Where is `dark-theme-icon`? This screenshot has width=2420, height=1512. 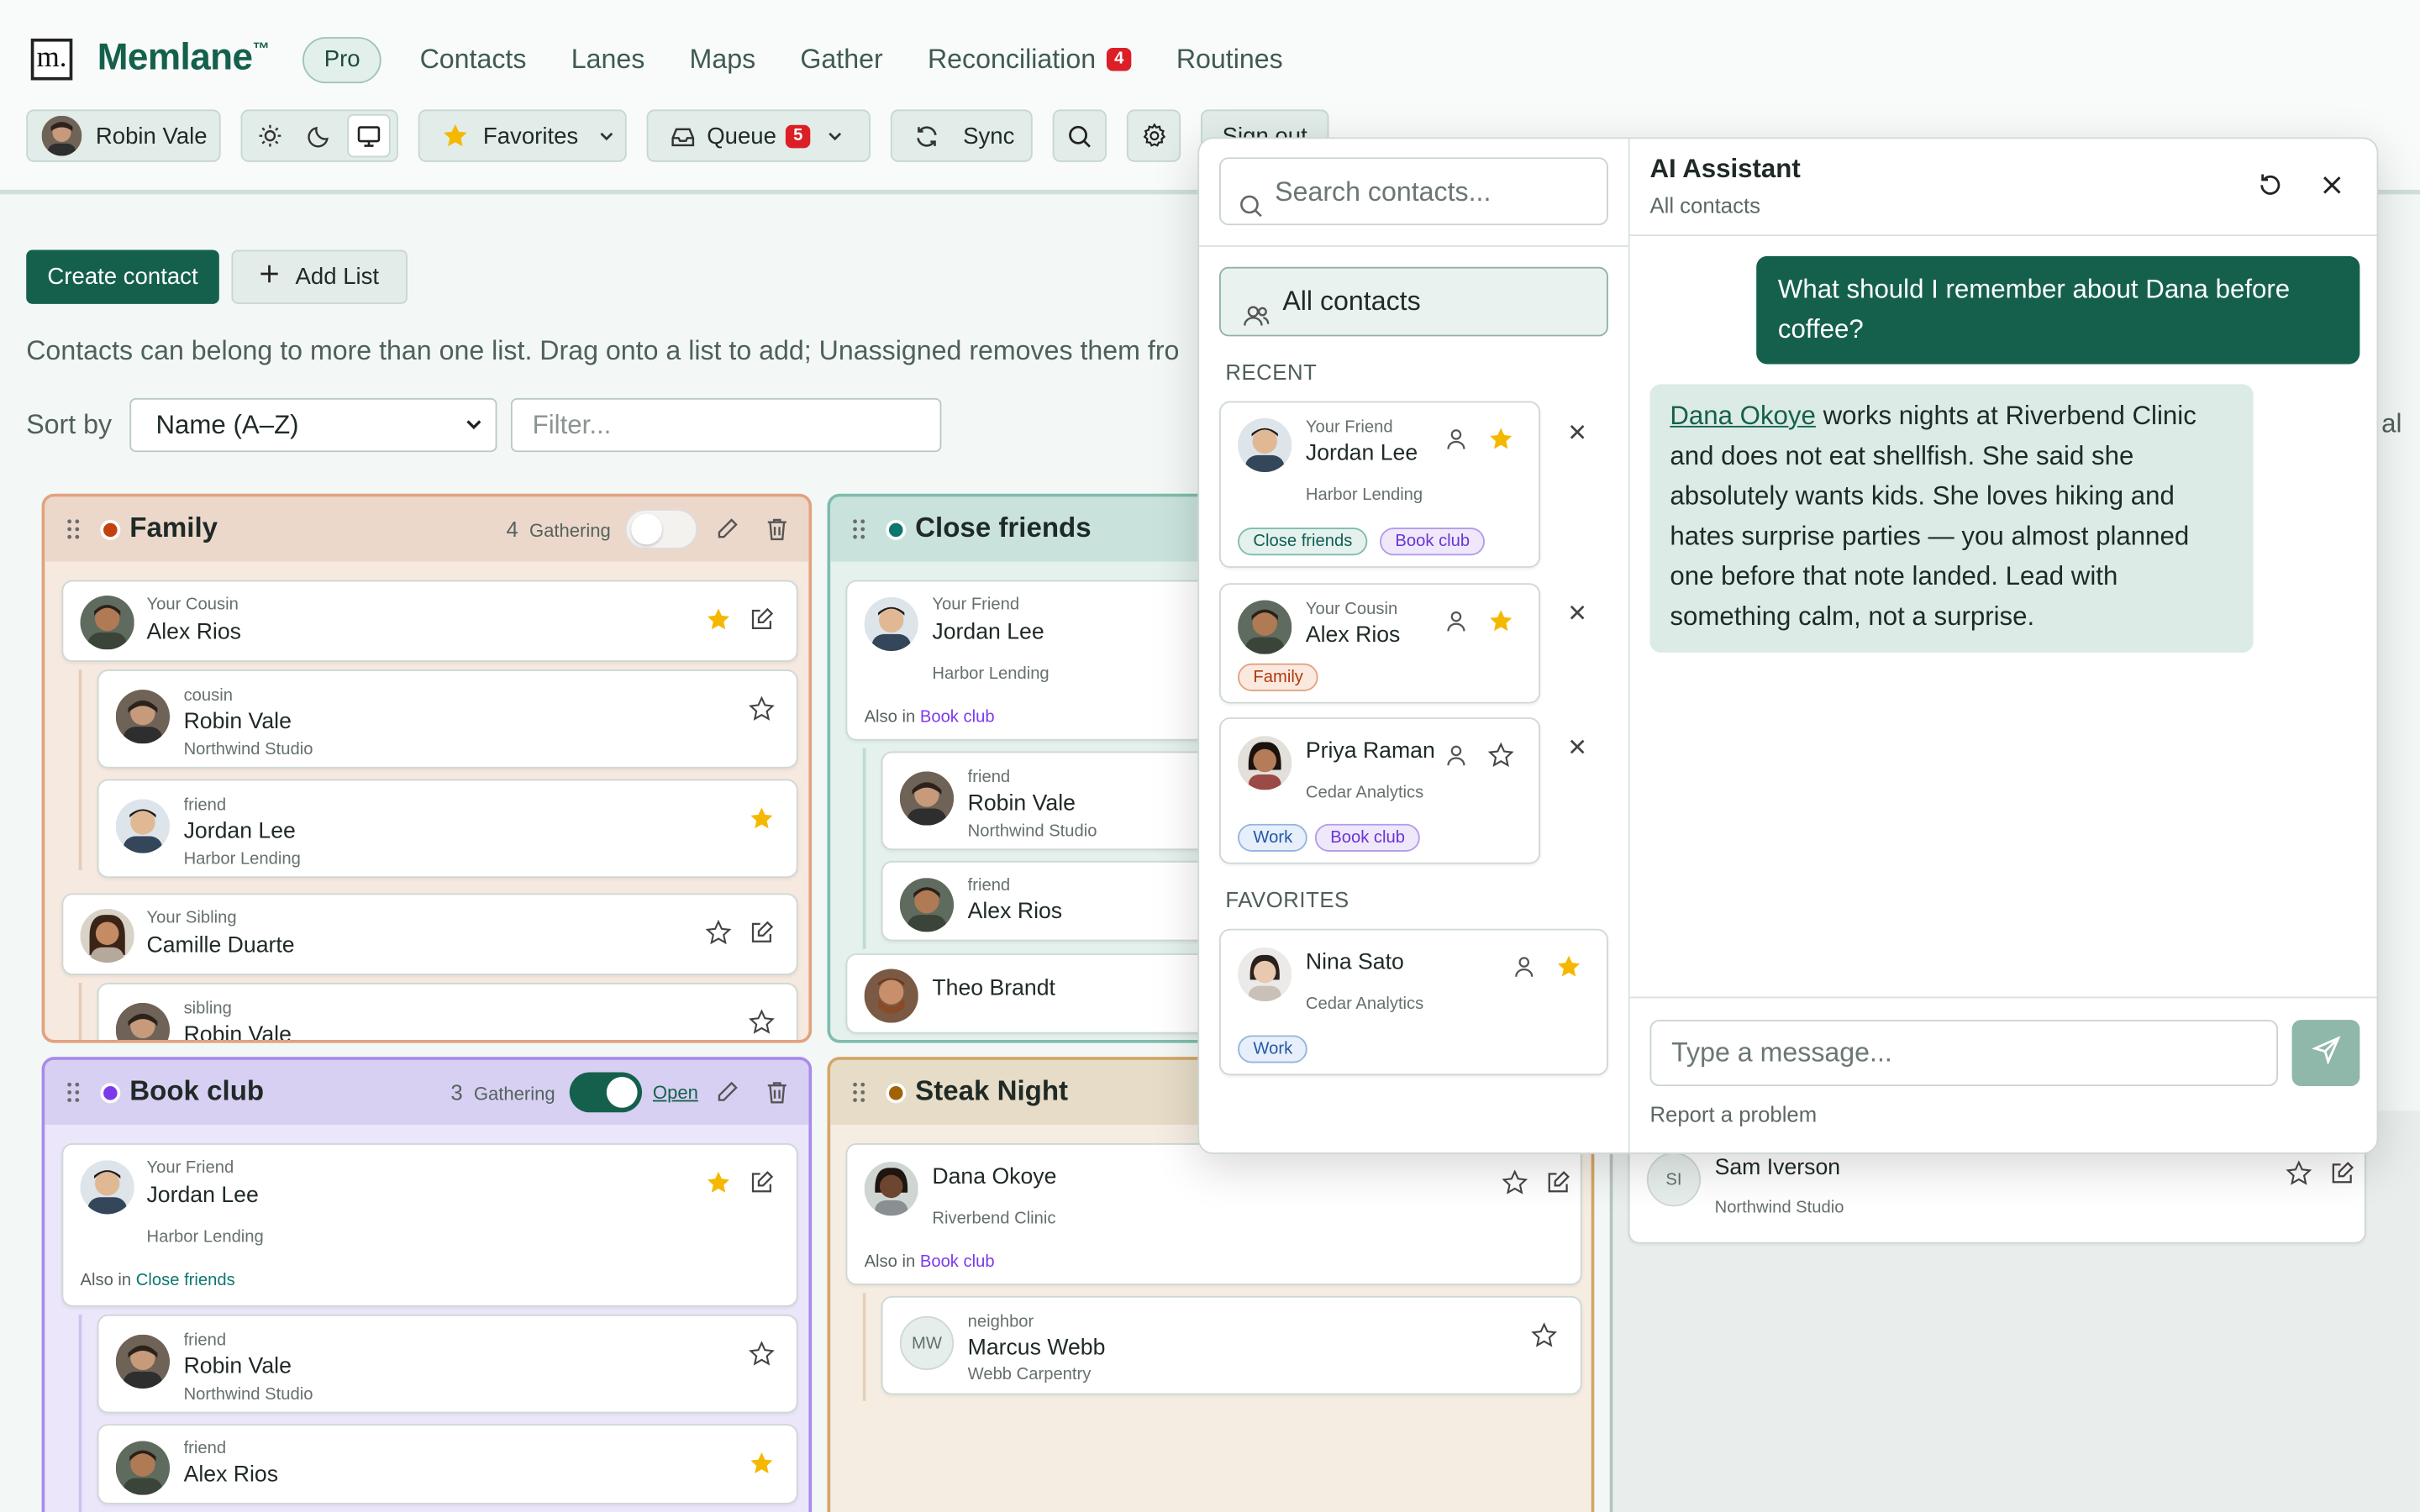 dark-theme-icon is located at coordinates (318, 135).